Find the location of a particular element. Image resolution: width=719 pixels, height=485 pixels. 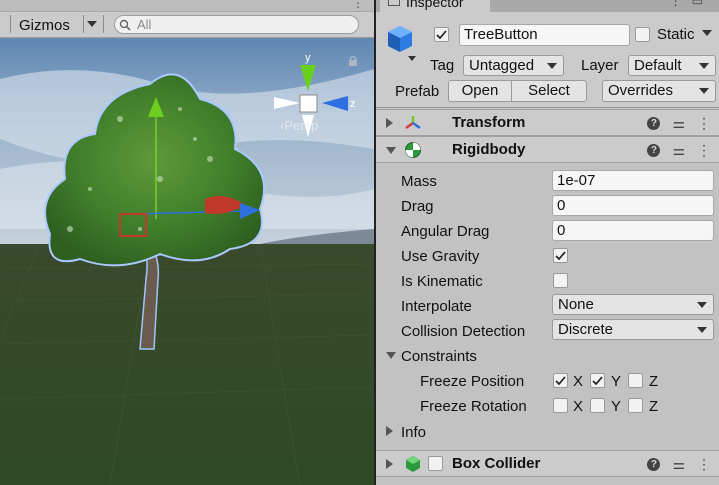

overrides-label: Overrides is located at coordinates (641, 90).